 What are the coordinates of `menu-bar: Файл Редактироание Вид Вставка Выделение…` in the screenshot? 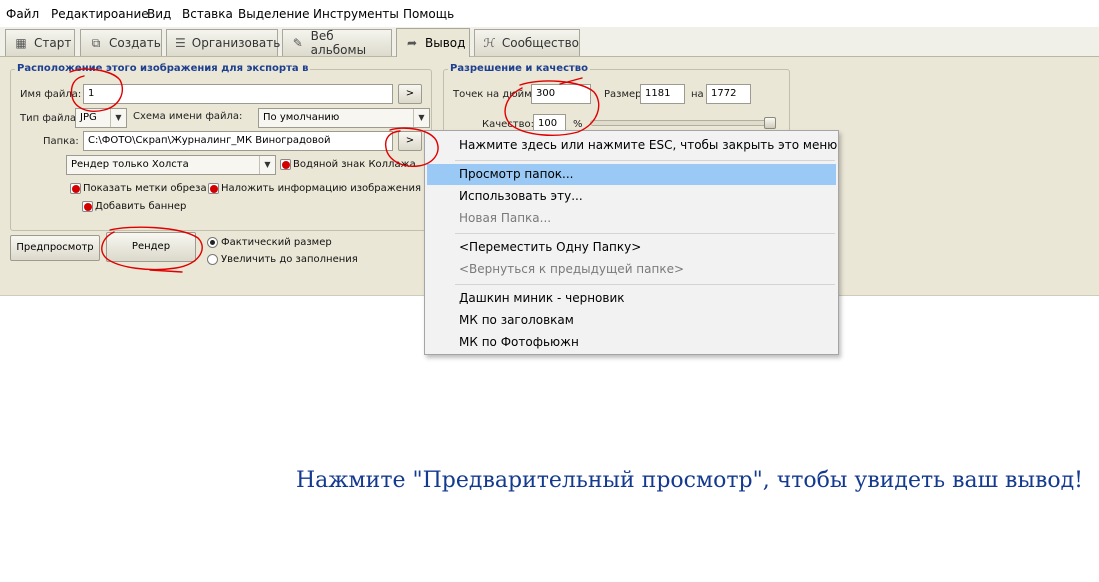 It's located at (549, 13).